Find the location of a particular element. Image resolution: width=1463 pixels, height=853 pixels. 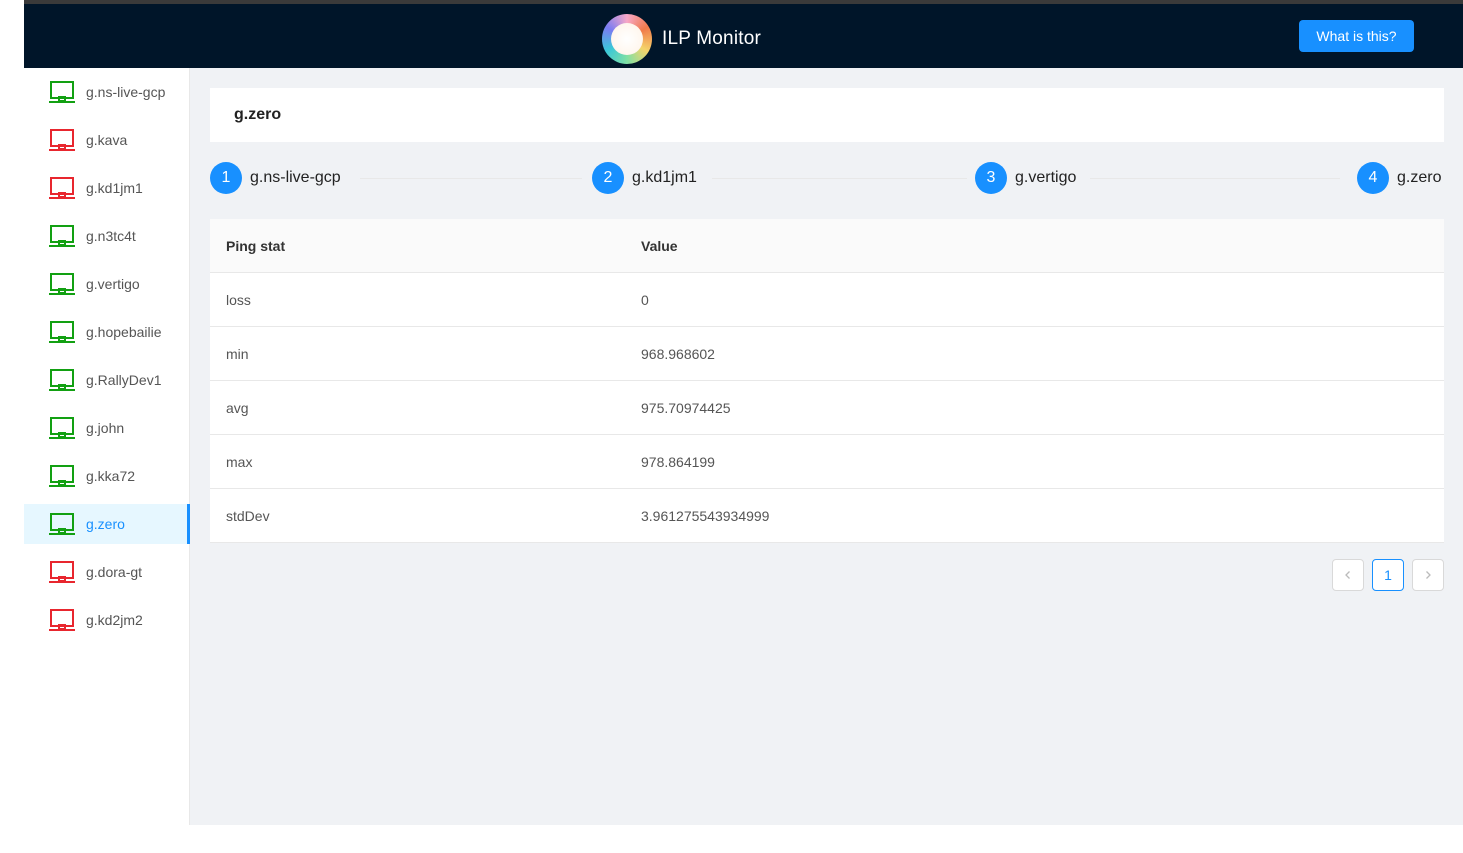

stat-name: loss is located at coordinates (238, 299).